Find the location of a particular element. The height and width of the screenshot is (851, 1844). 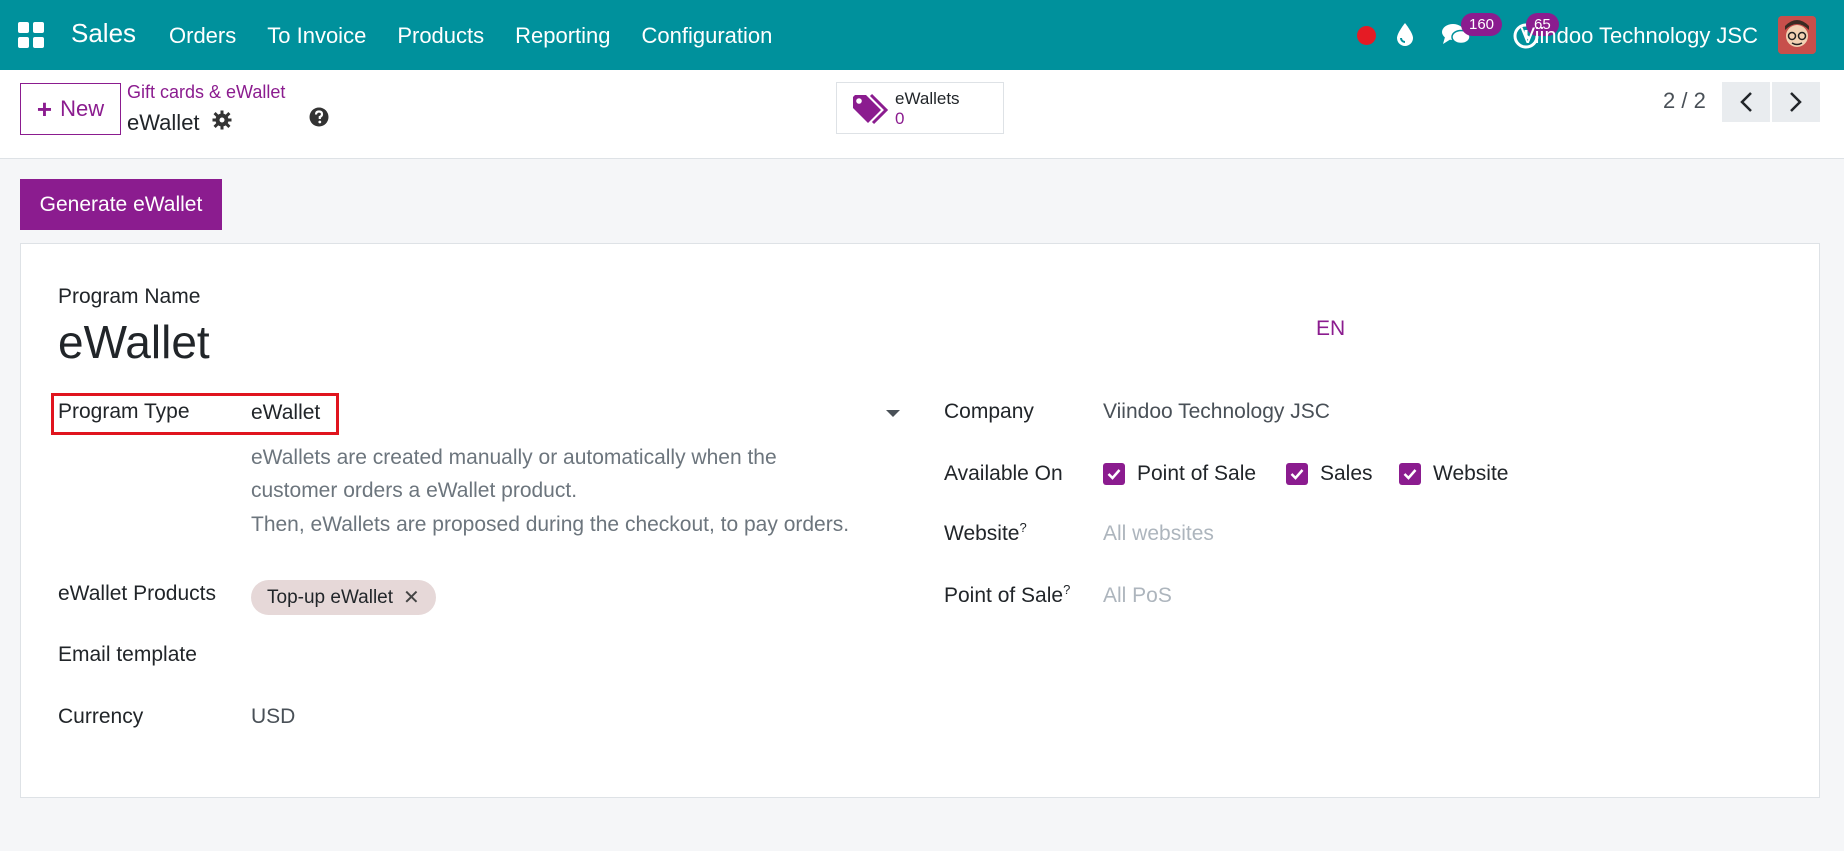

chevron-left-icon is located at coordinates (1746, 102).